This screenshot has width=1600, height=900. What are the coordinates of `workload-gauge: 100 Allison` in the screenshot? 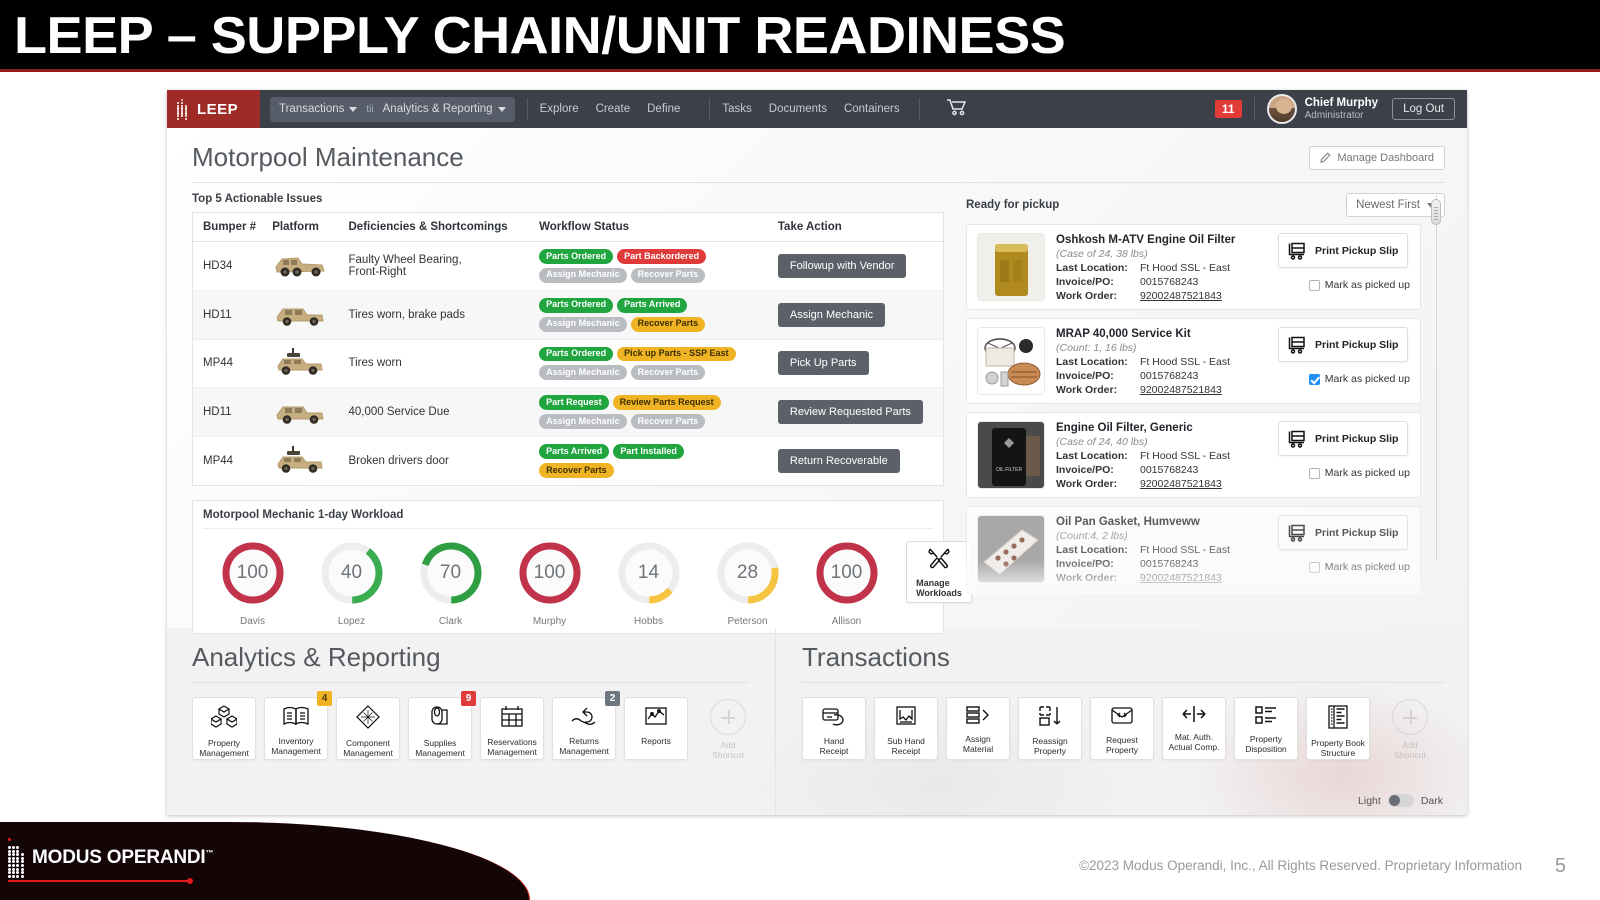 It's located at (846, 583).